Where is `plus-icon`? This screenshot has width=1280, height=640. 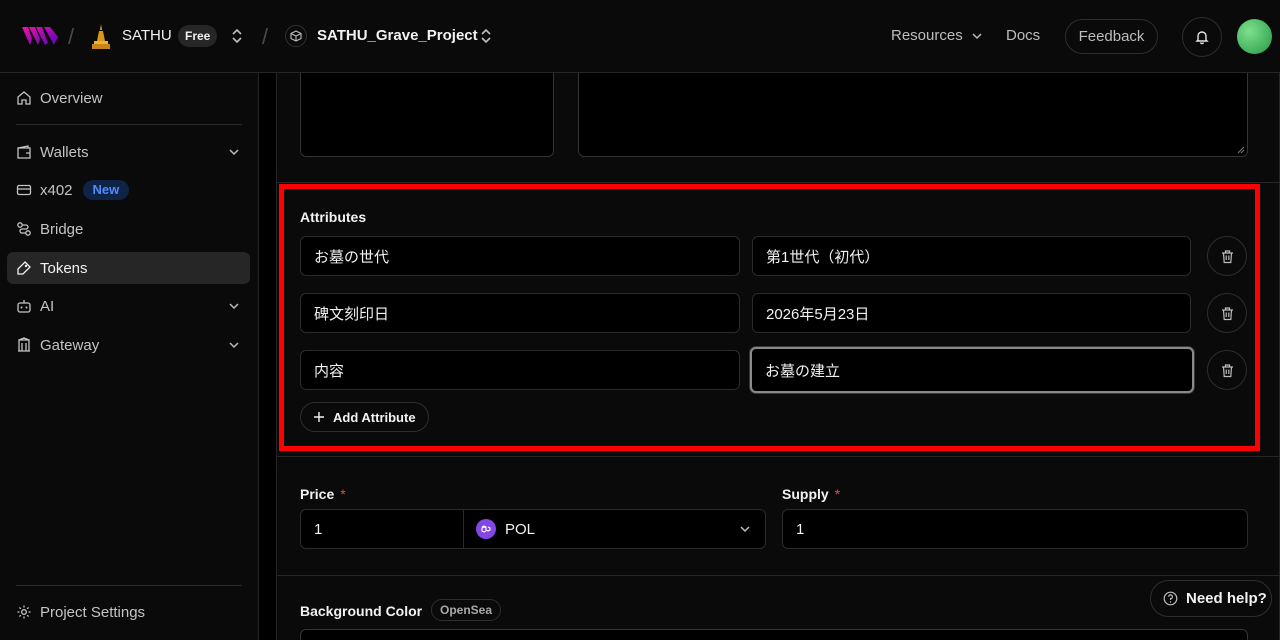
plus-icon is located at coordinates (319, 417).